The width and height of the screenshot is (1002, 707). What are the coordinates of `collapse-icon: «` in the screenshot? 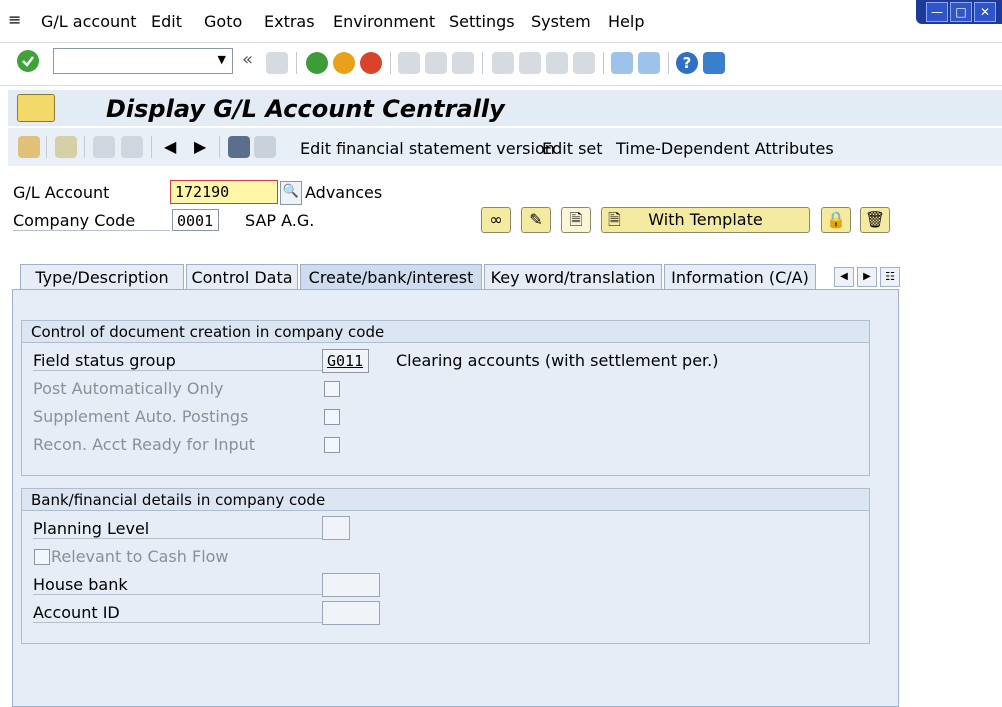 It's located at (247, 59).